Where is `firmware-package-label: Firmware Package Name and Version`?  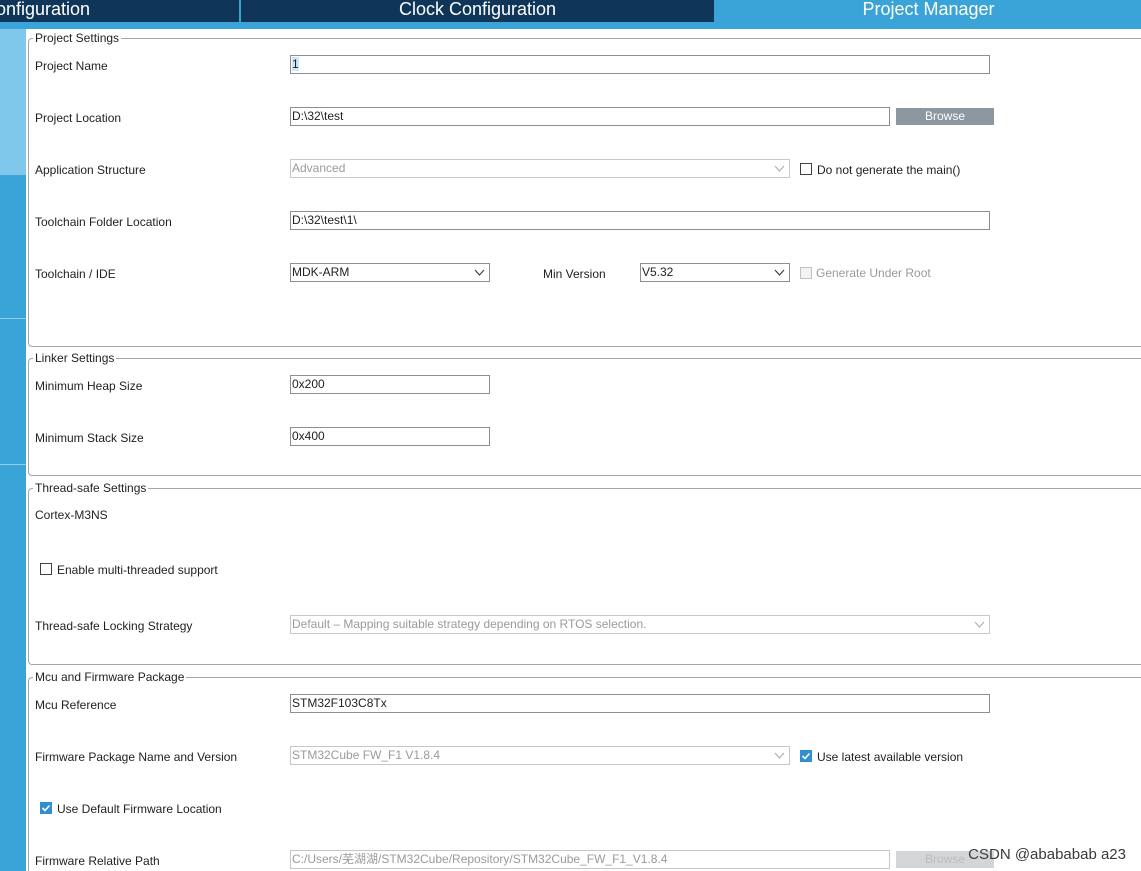
firmware-package-label: Firmware Package Name and Version is located at coordinates (136, 757).